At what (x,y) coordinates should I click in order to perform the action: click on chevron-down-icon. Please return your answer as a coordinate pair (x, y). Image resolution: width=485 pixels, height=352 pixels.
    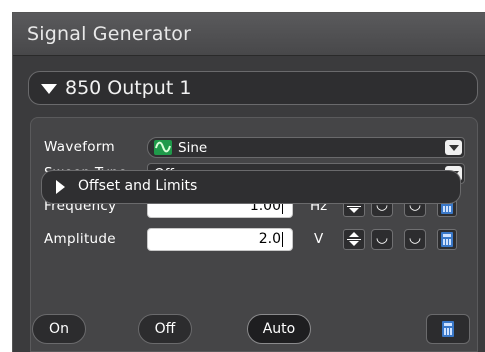
    Looking at the image, I should click on (453, 147).